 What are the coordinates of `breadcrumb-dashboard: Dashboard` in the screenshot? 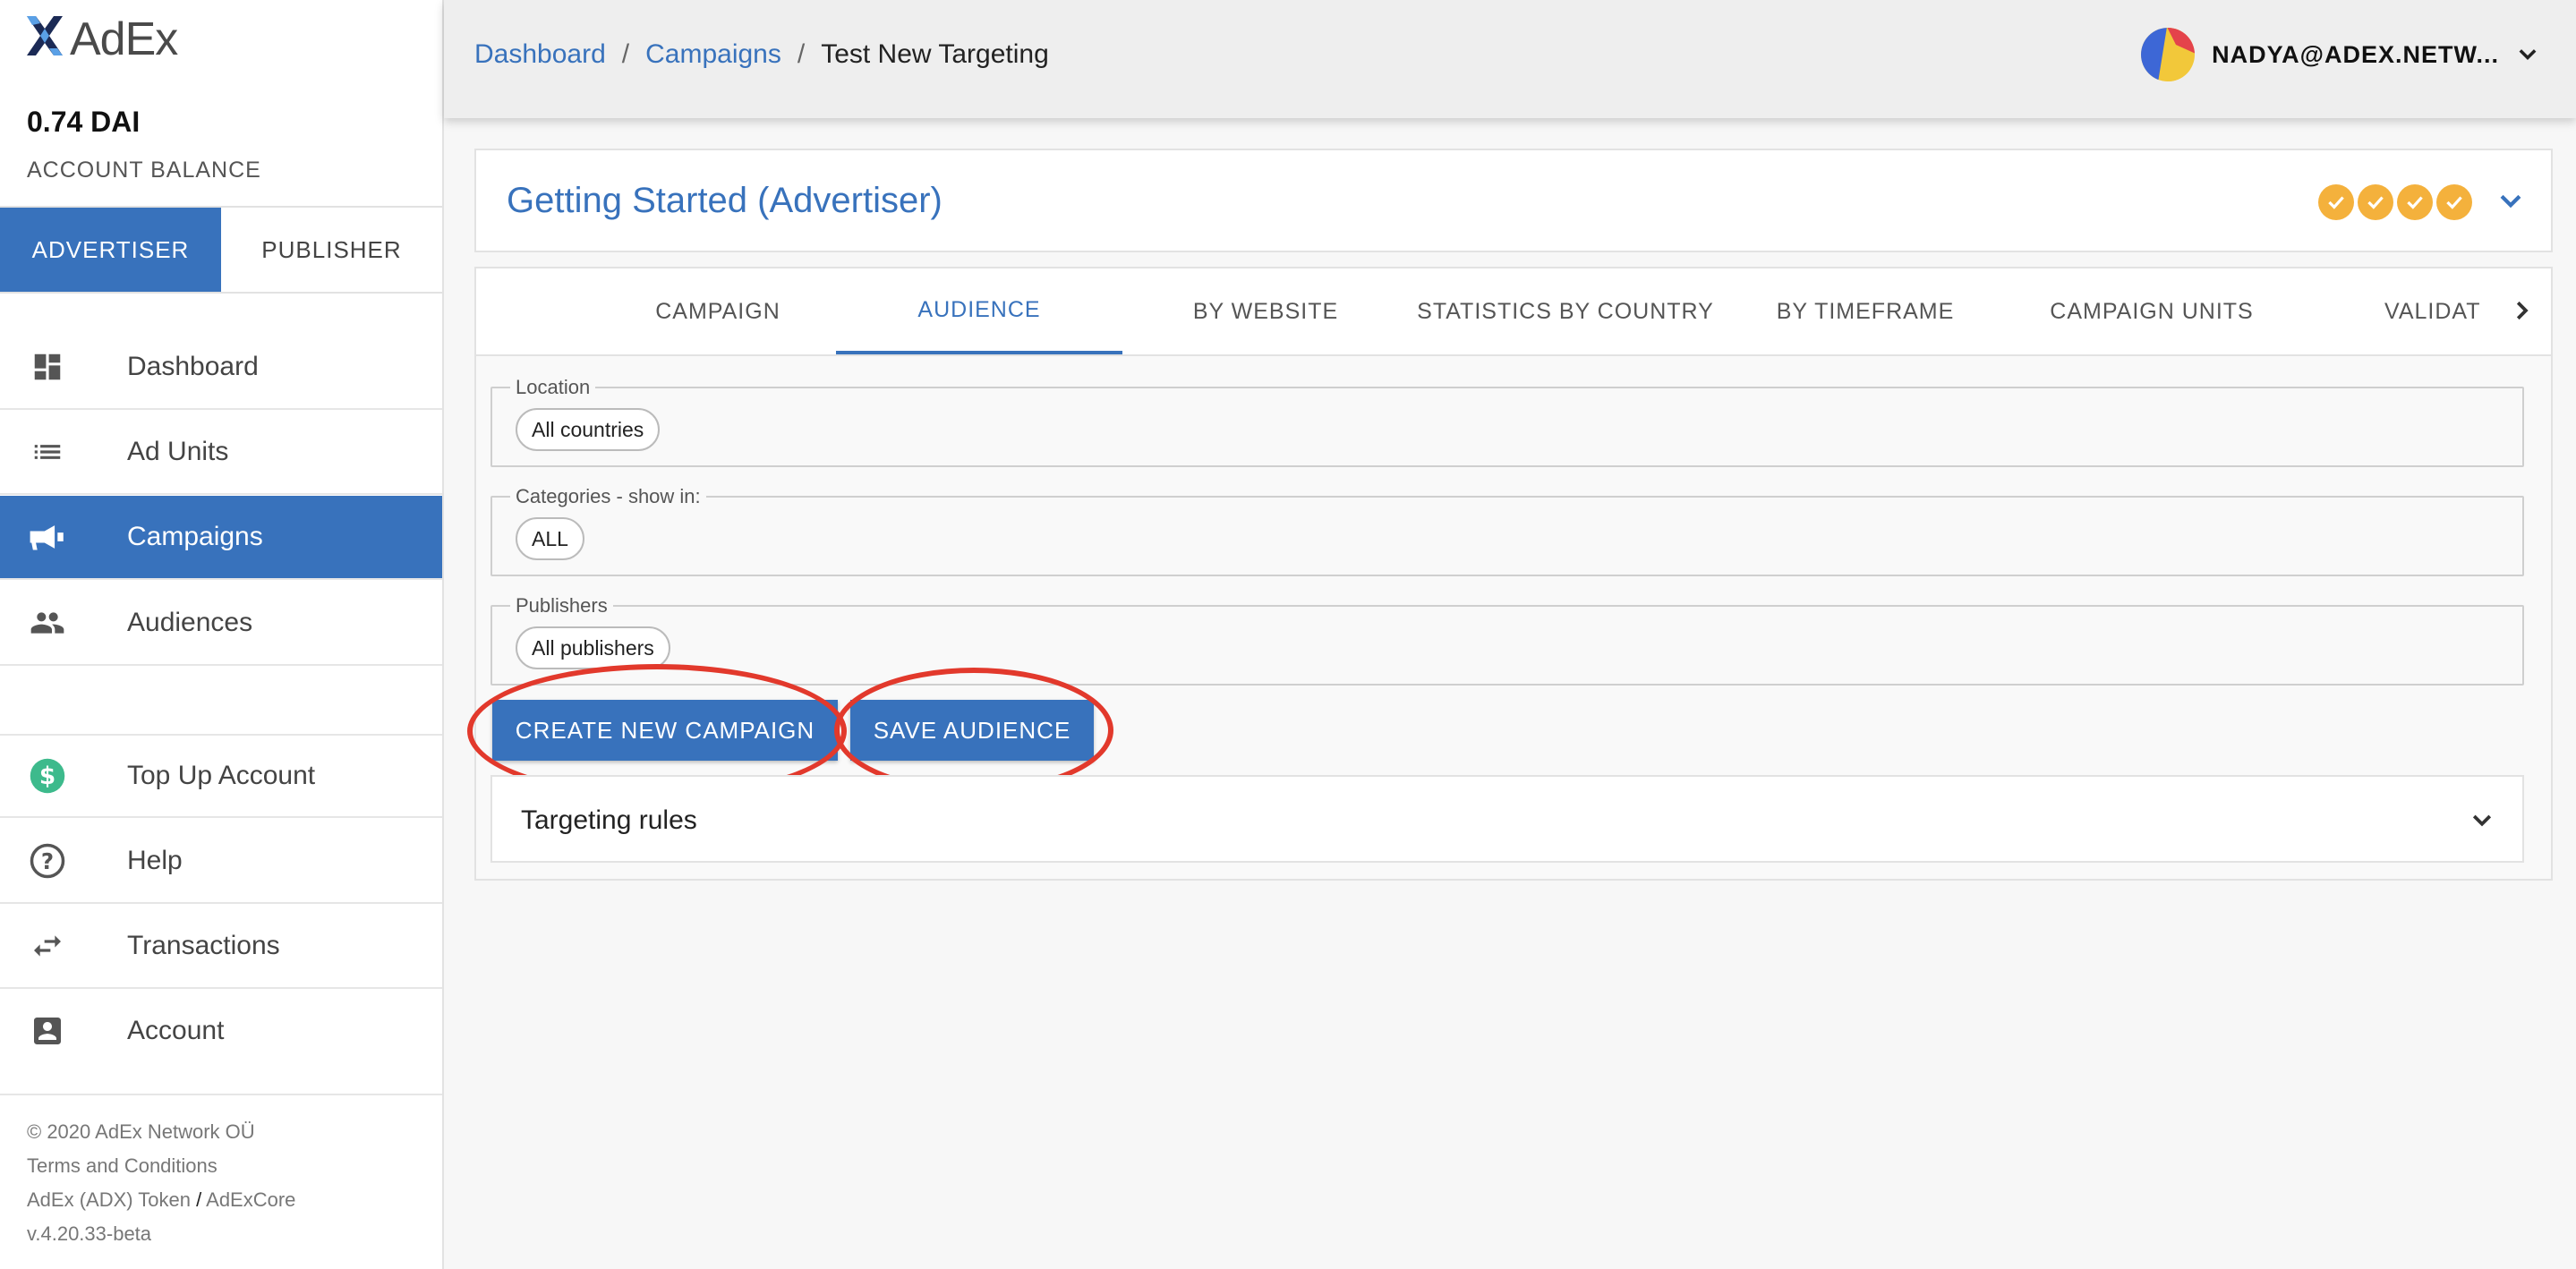 It's located at (540, 54).